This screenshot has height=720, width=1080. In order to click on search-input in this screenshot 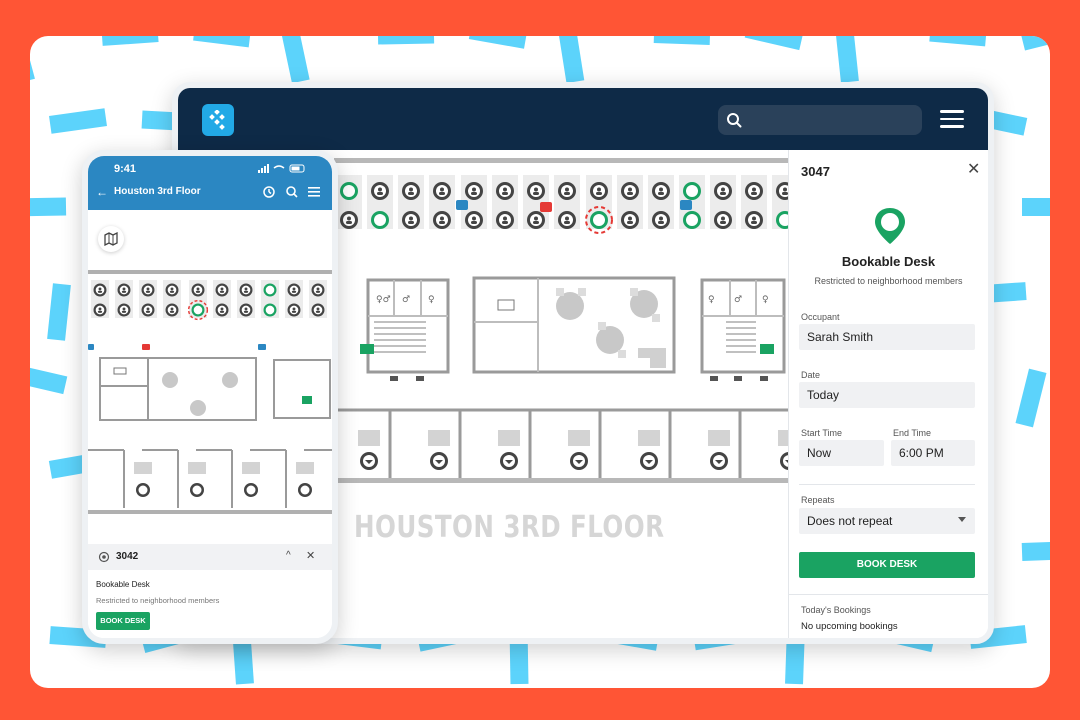, I will do `click(820, 120)`.